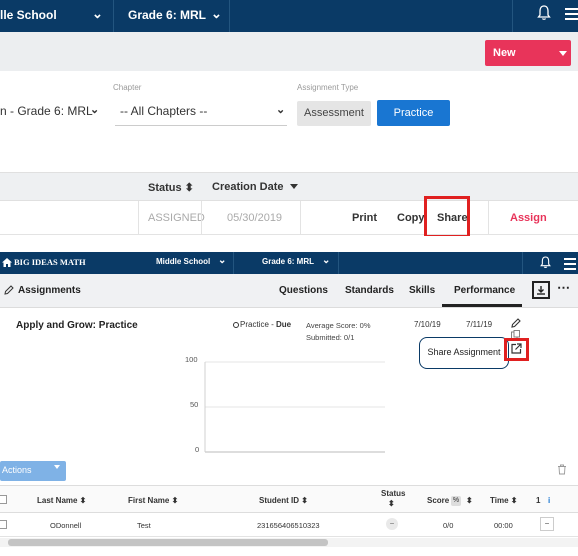  Describe the element at coordinates (197, 449) in the screenshot. I see `y-tick-label: 0` at that location.